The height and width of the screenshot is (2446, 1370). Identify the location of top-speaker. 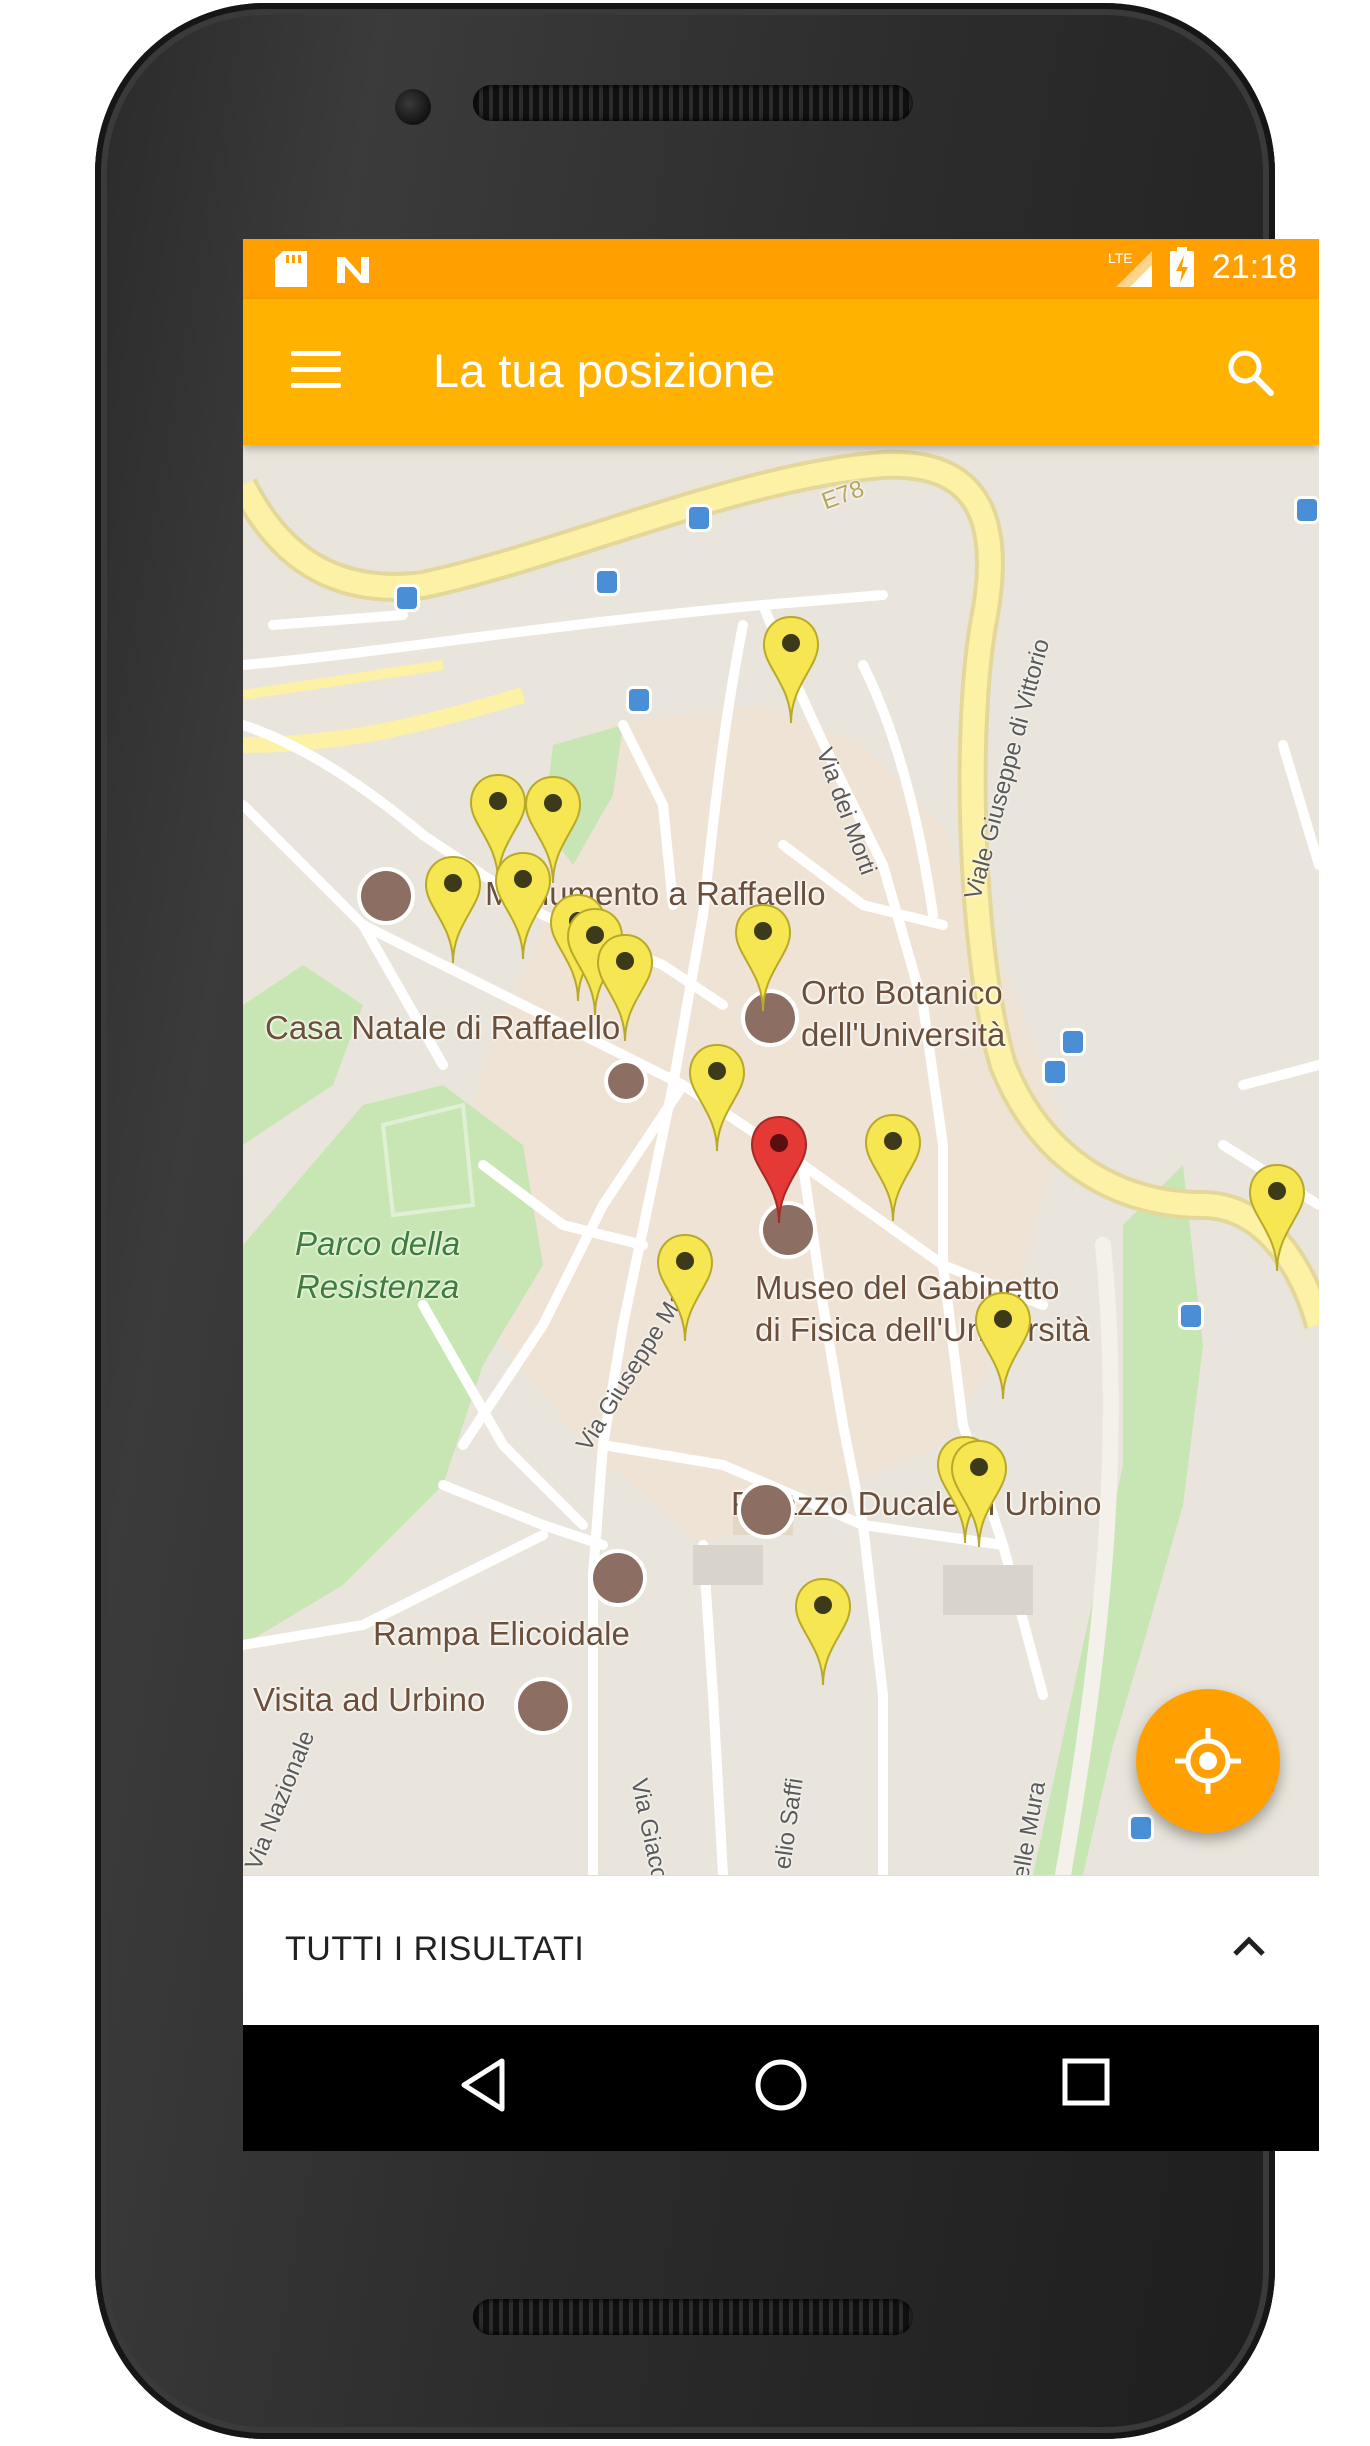
(693, 103).